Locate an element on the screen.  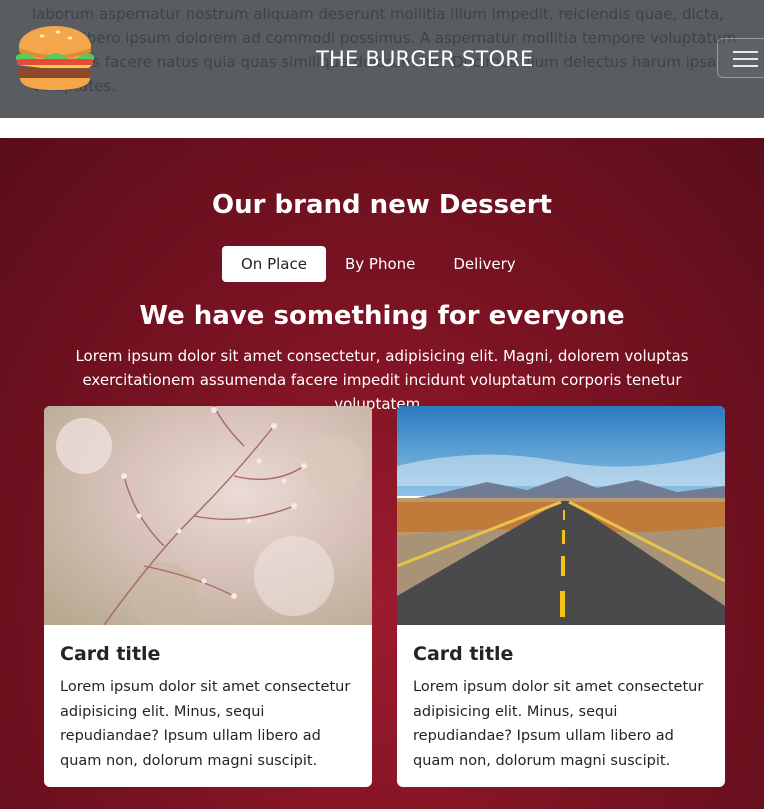
tab-on-place: On Place is located at coordinates (274, 264).